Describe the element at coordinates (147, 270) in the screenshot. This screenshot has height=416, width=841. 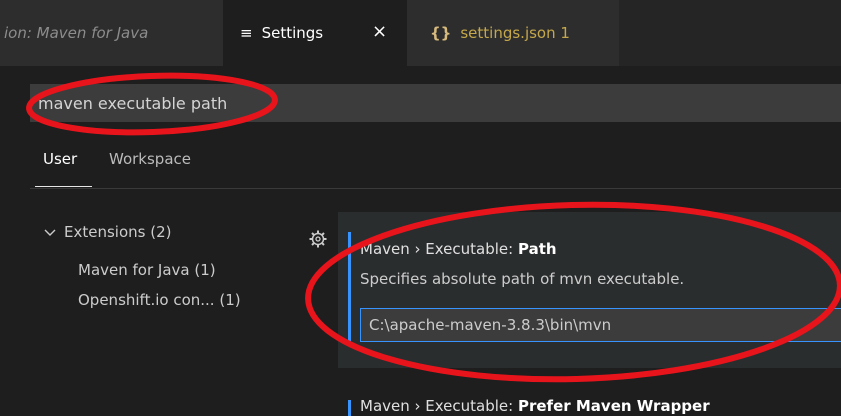
I see `toc-item-maven-for-java: Maven for Java (1)` at that location.